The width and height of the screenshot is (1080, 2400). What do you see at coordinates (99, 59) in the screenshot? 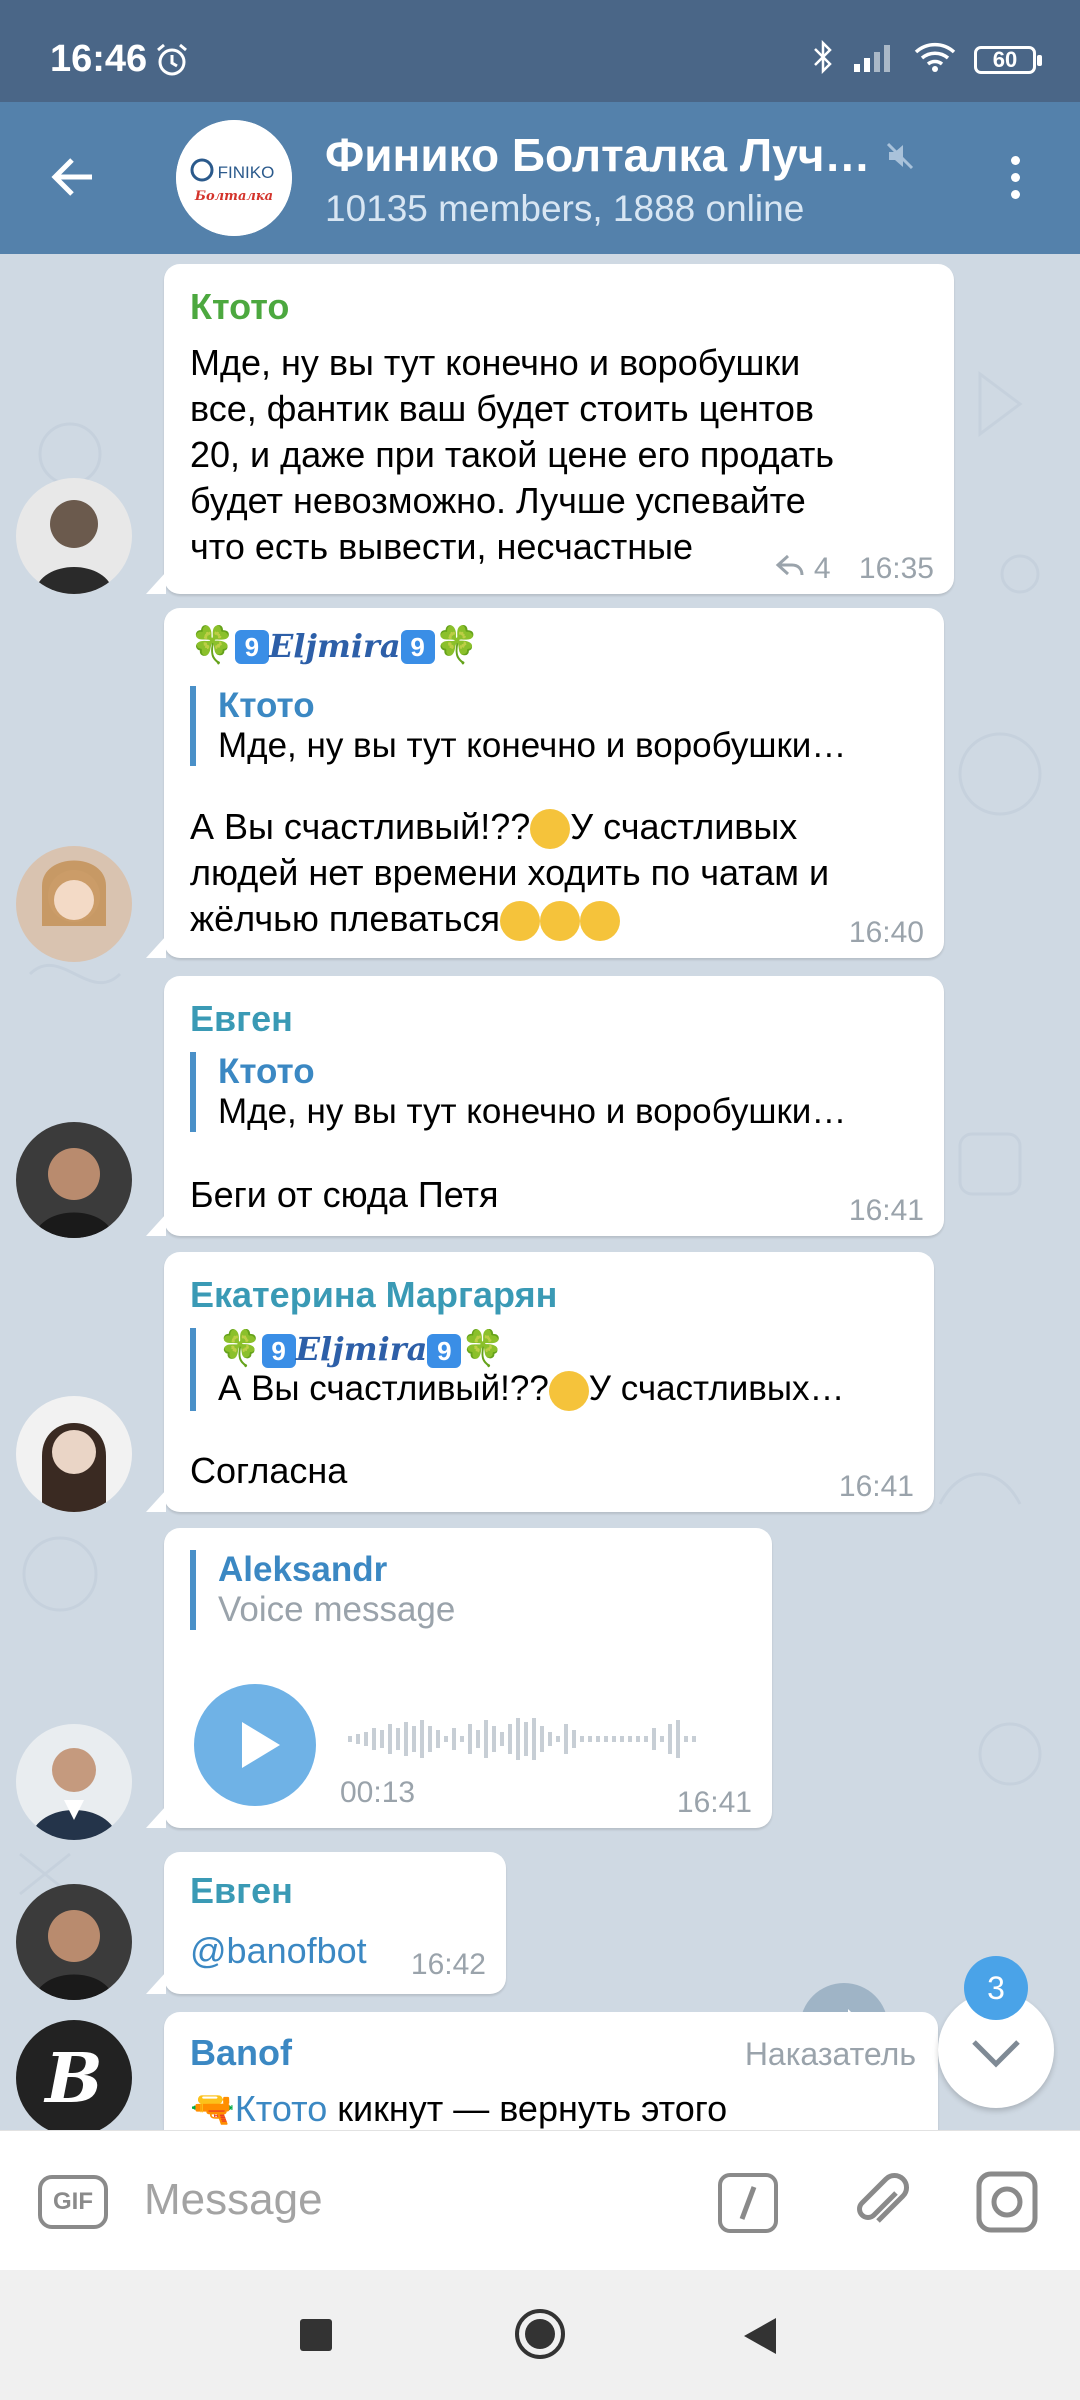
I see `status-time: 16:46` at bounding box center [99, 59].